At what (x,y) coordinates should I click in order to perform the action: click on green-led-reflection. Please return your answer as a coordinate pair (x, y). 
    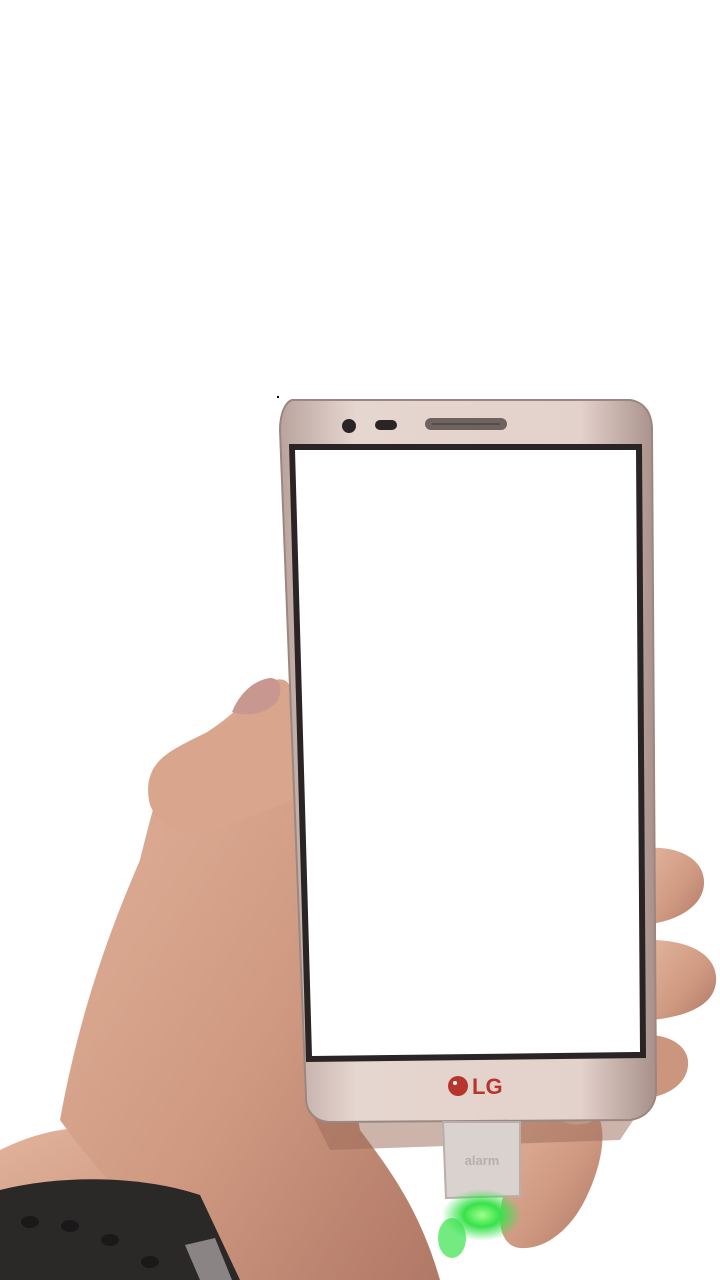
    Looking at the image, I should click on (452, 1238).